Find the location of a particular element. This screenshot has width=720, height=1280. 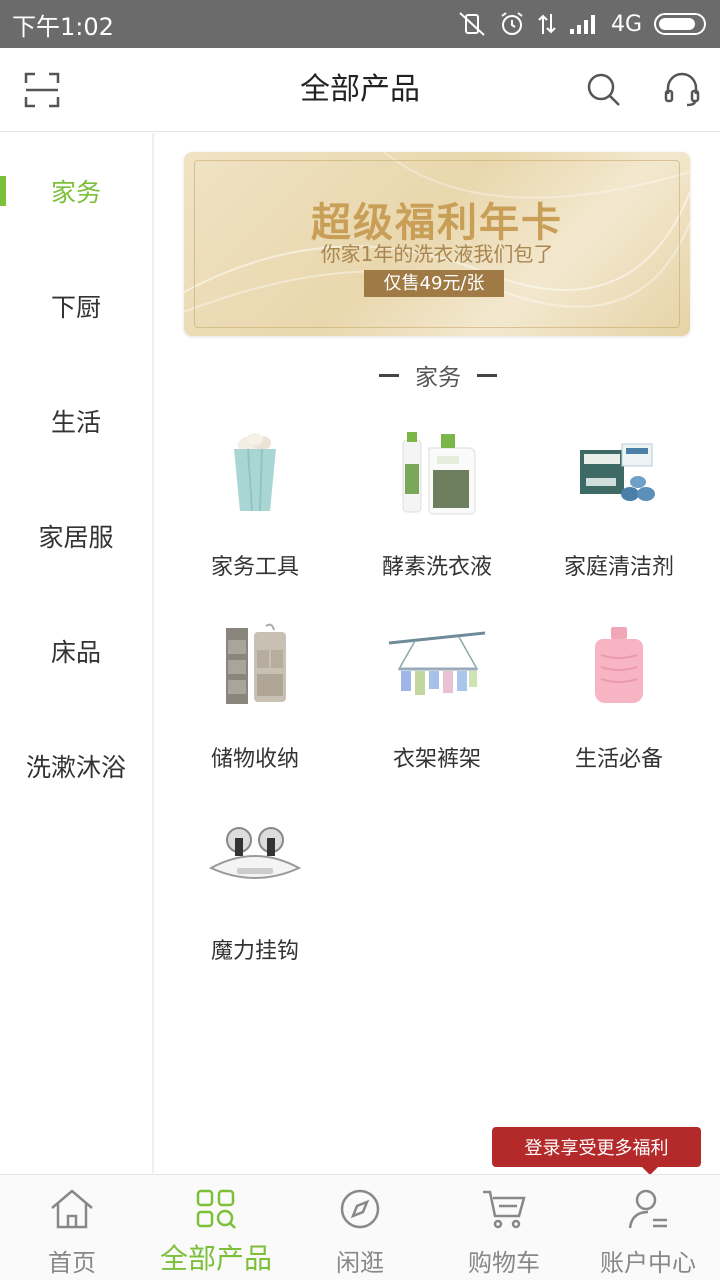

status-bar: 下午1:02 4G is located at coordinates (360, 24).